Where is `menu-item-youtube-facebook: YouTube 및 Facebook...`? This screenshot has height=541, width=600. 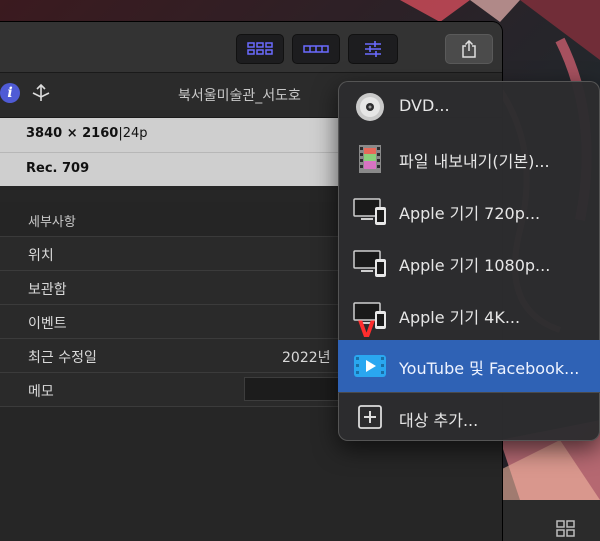 menu-item-youtube-facebook: YouTube 및 Facebook... is located at coordinates (469, 366).